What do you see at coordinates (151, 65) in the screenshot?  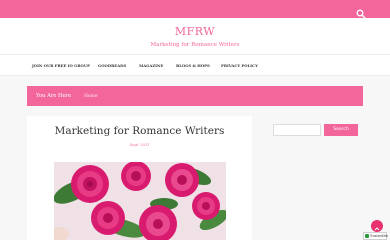 I see `nav-item-magazine: MAGAZINE` at bounding box center [151, 65].